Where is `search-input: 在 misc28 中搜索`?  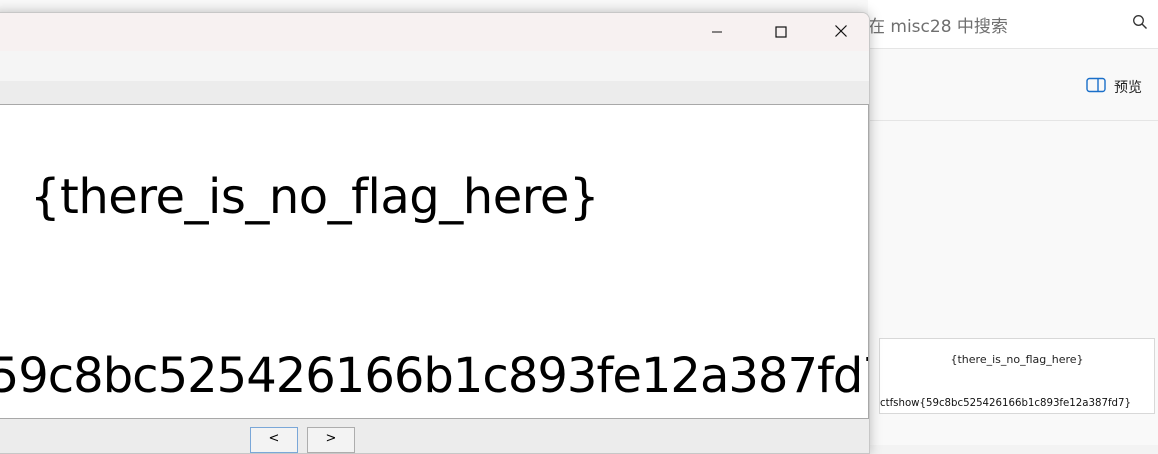
search-input: 在 misc28 中搜索 is located at coordinates (938, 24).